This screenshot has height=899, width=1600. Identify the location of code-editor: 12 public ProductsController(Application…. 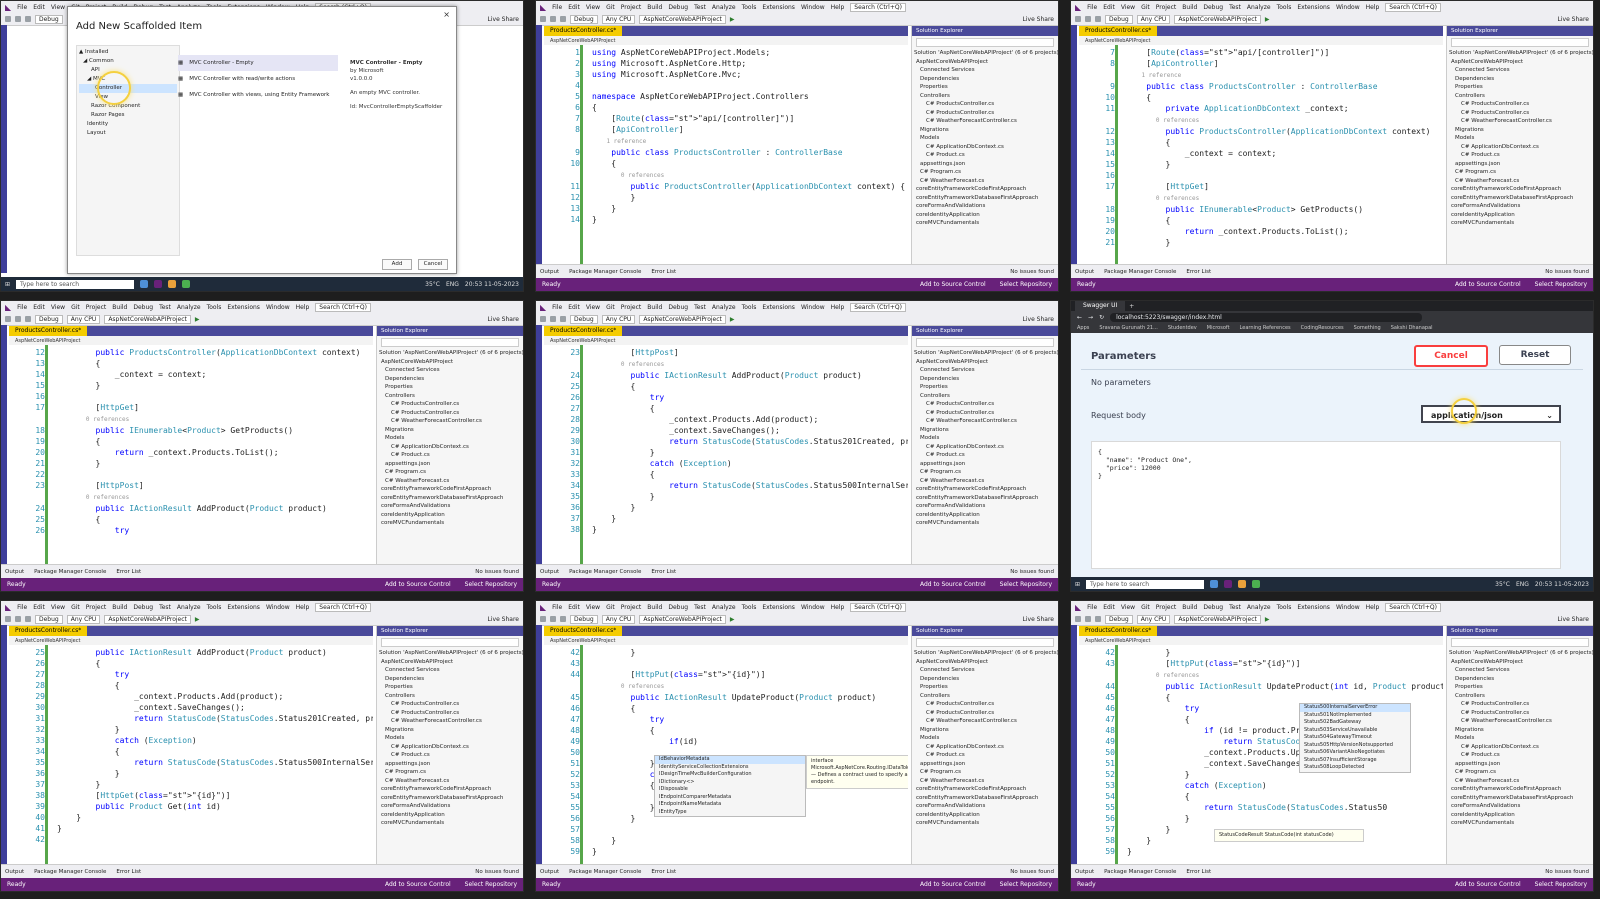
(191, 455).